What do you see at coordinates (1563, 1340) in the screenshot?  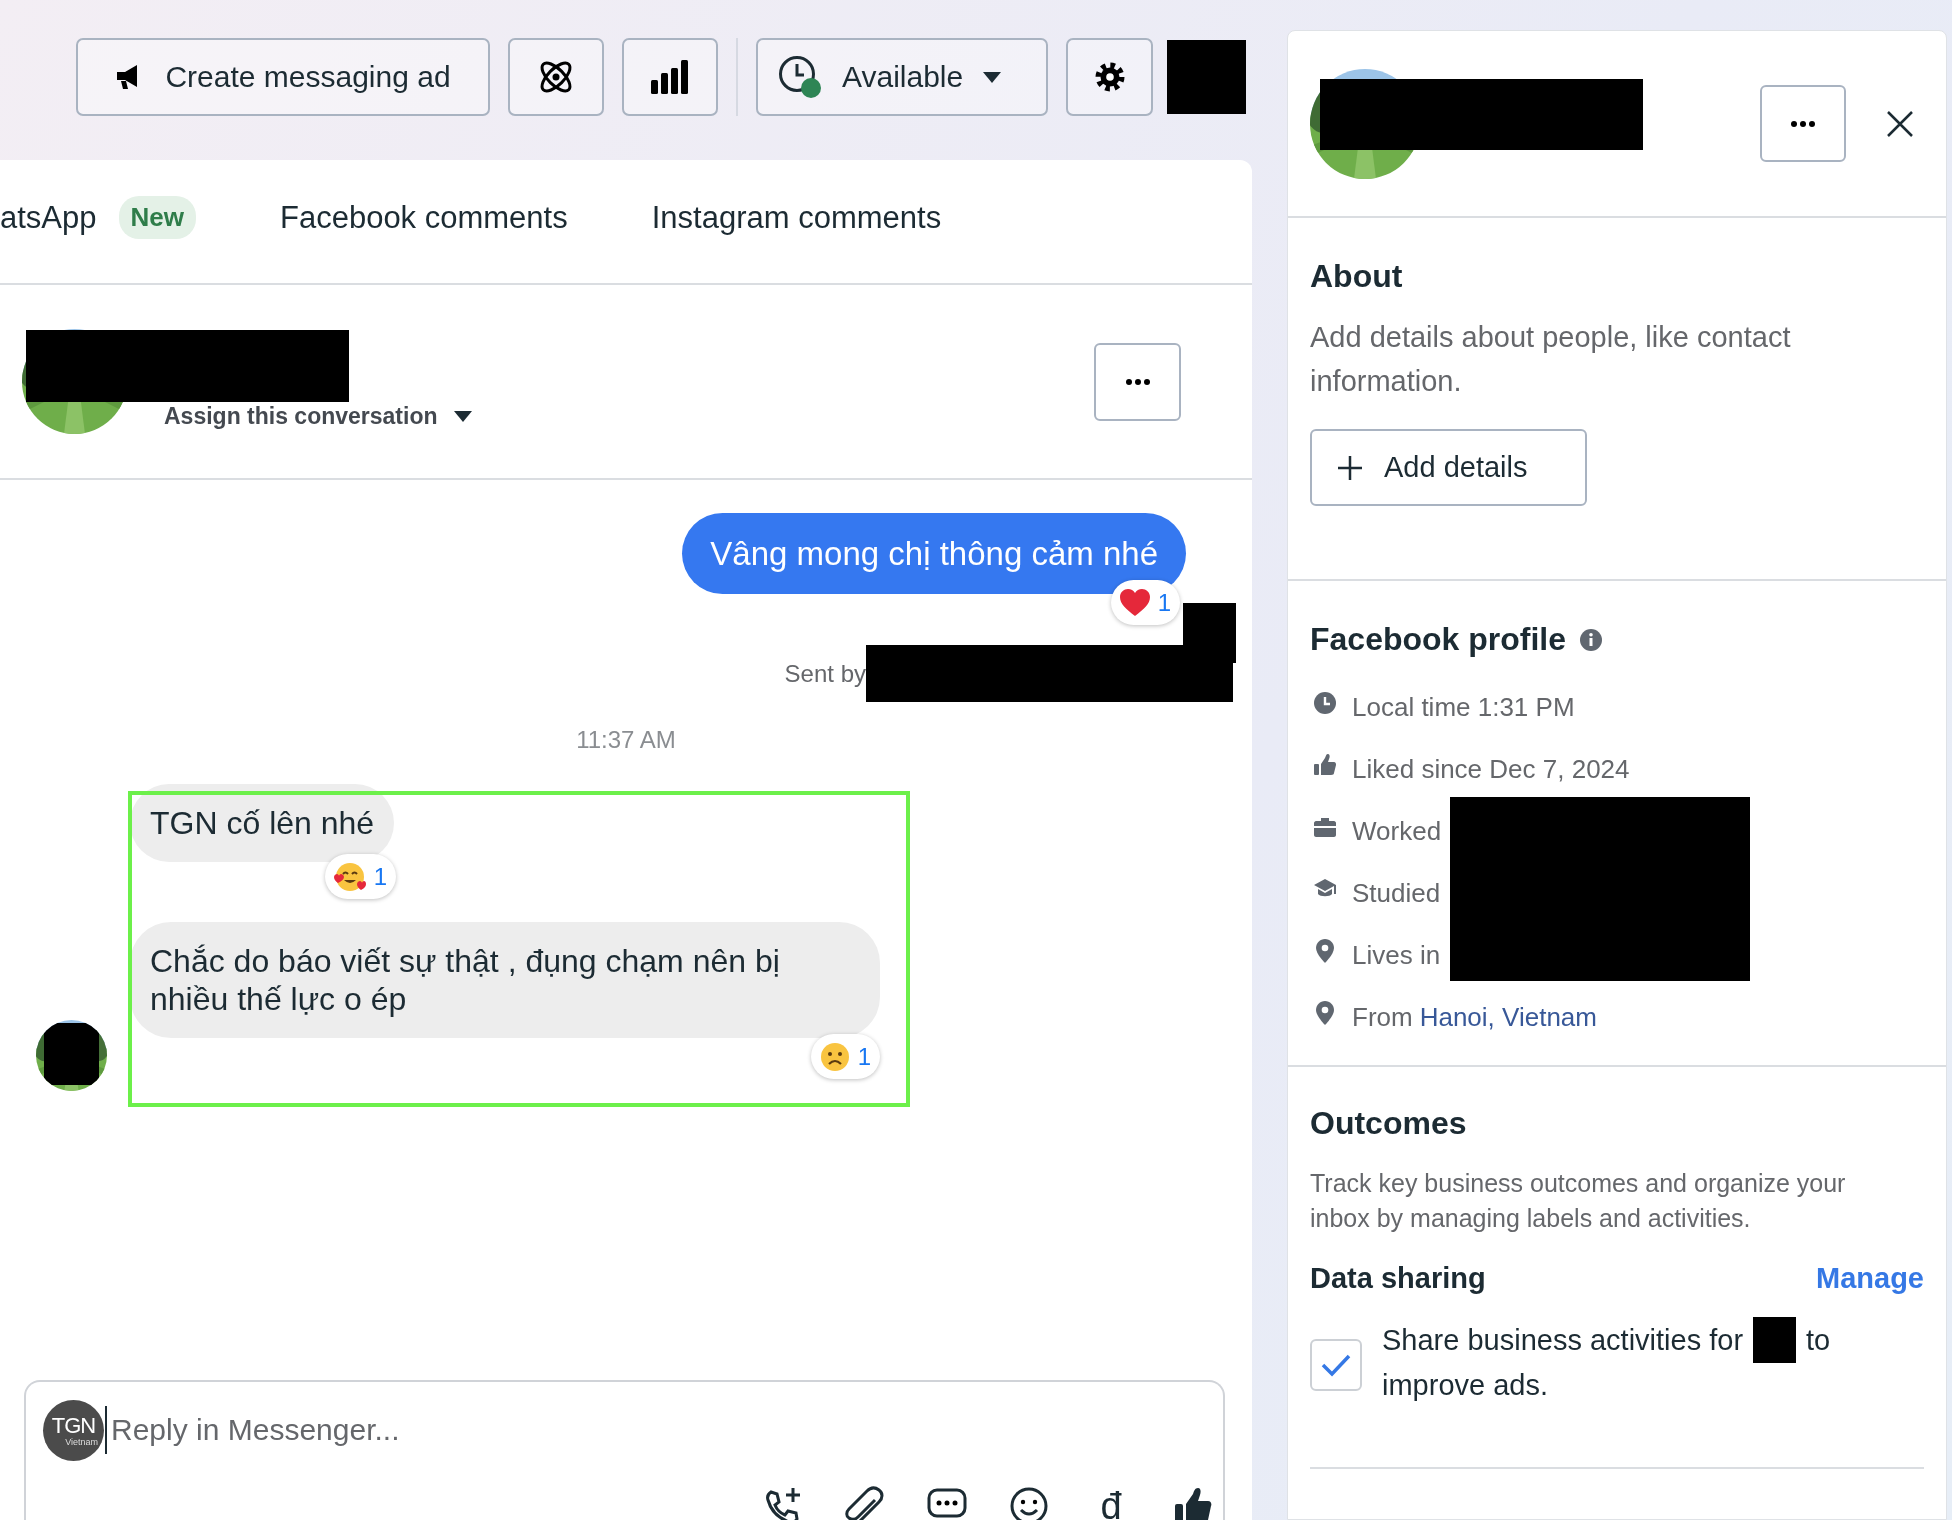 I see `consent-text: Share business activities for` at bounding box center [1563, 1340].